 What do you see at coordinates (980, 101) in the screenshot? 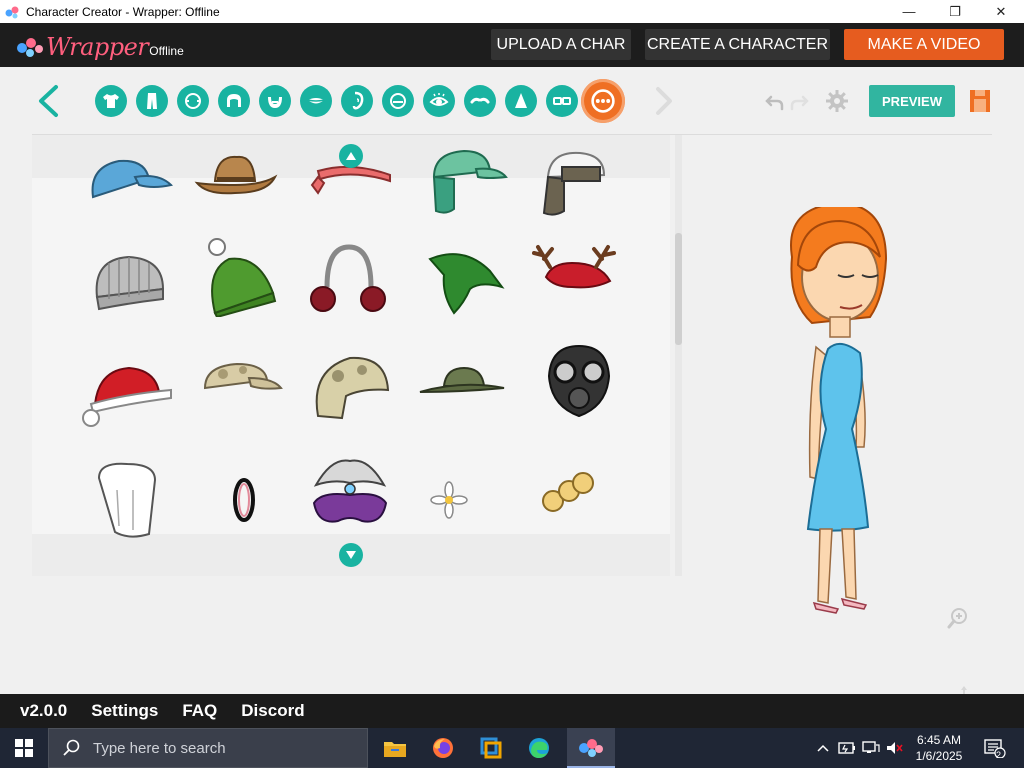
I see `save-icon` at bounding box center [980, 101].